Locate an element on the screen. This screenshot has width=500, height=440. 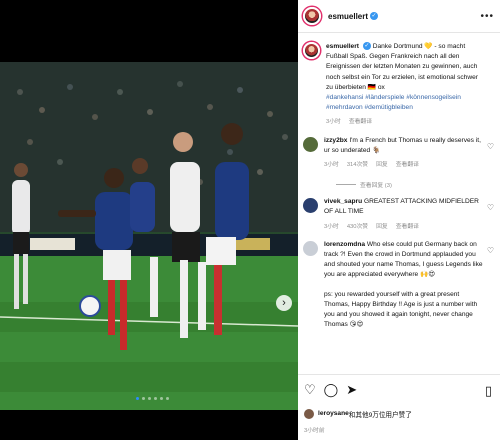
heart-outline-icon: ♡ is located at coordinates (310, 390).